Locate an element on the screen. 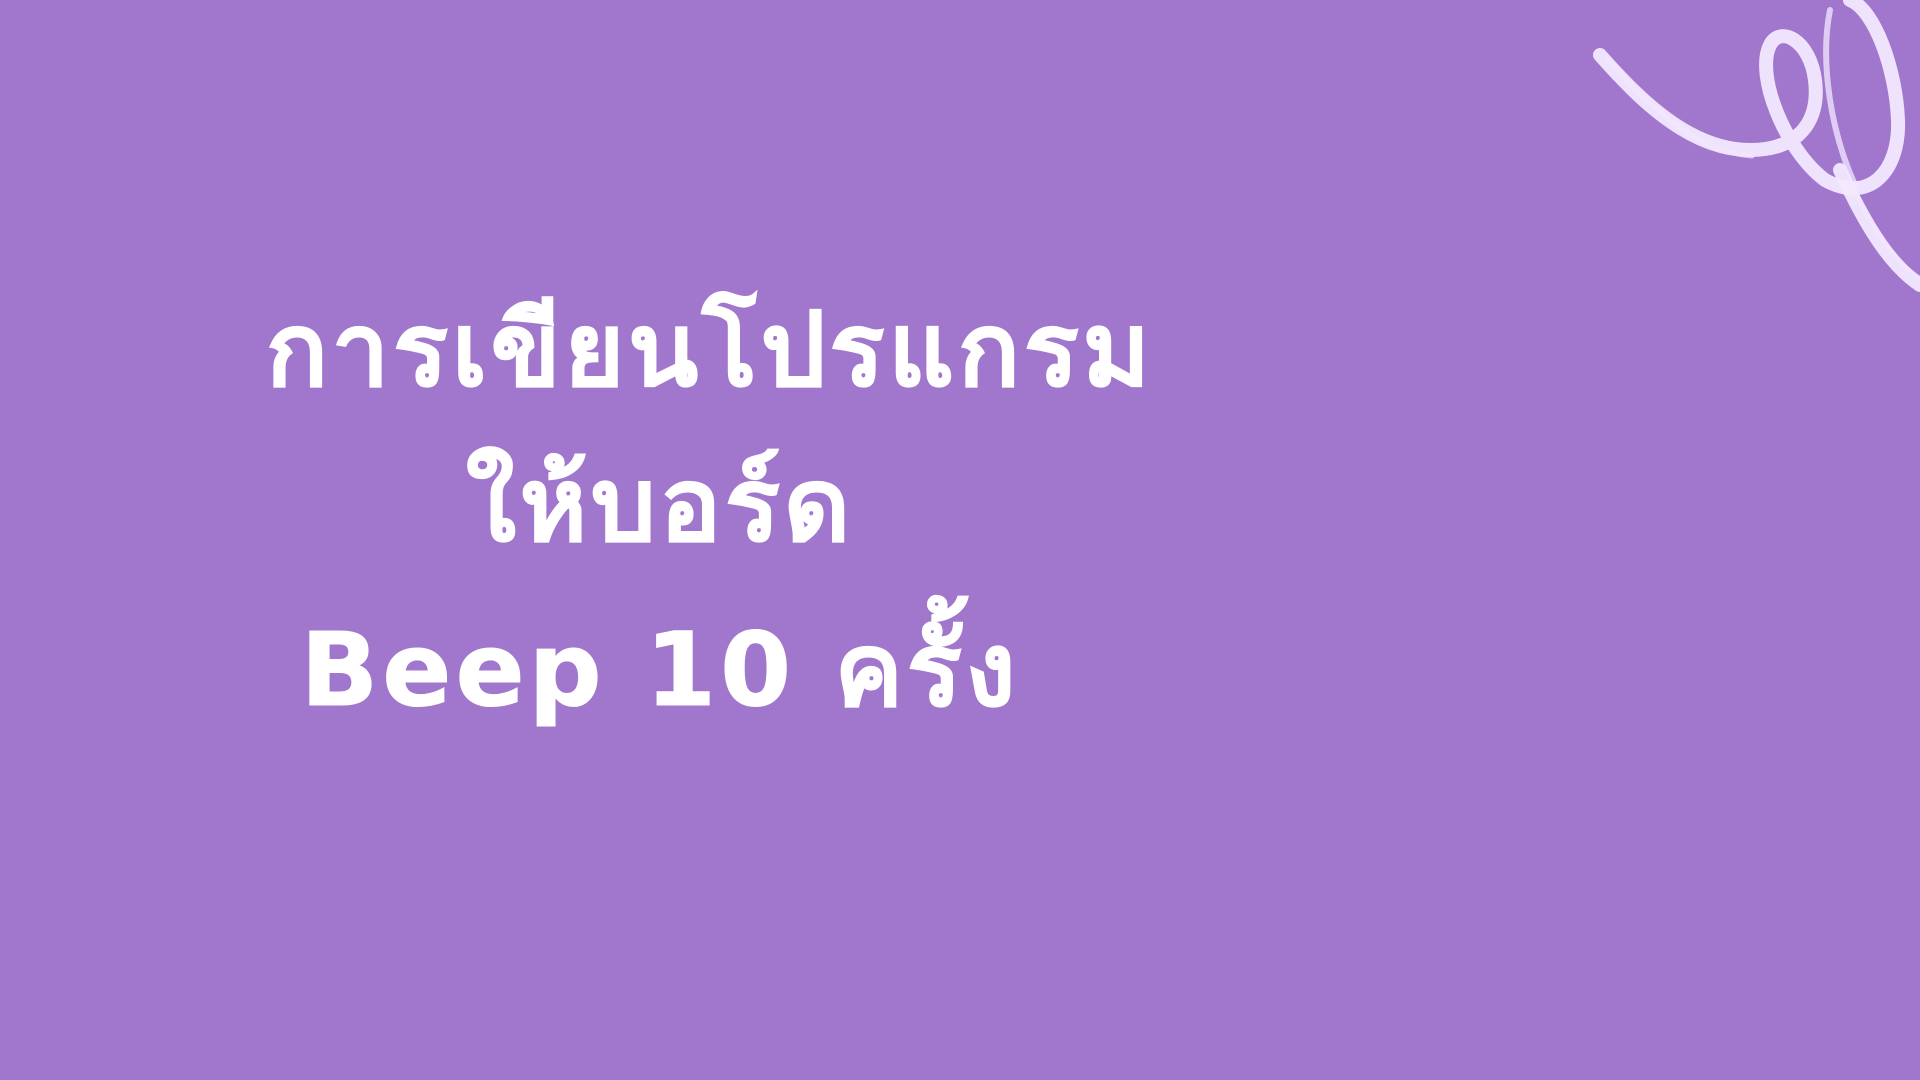 This screenshot has height=1080, width=1920. swirl-doodle is located at coordinates (1756, 146).